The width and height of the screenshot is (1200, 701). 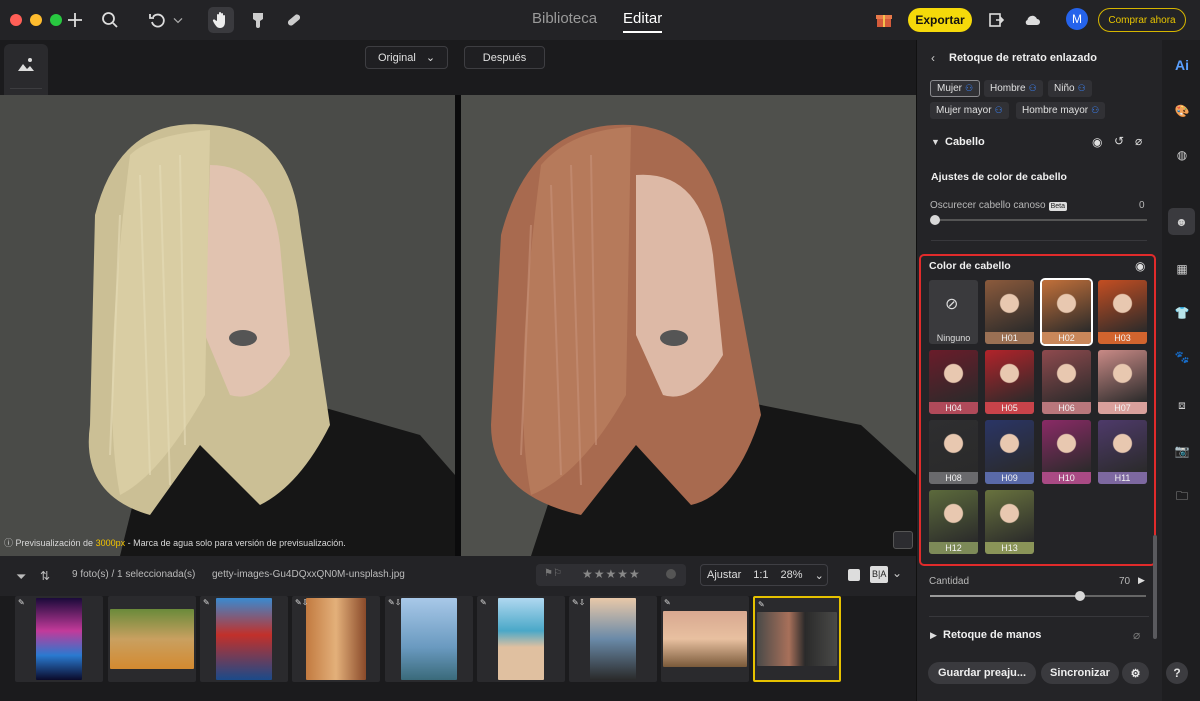 I want to click on cloud-icon, so click(x=1032, y=20).